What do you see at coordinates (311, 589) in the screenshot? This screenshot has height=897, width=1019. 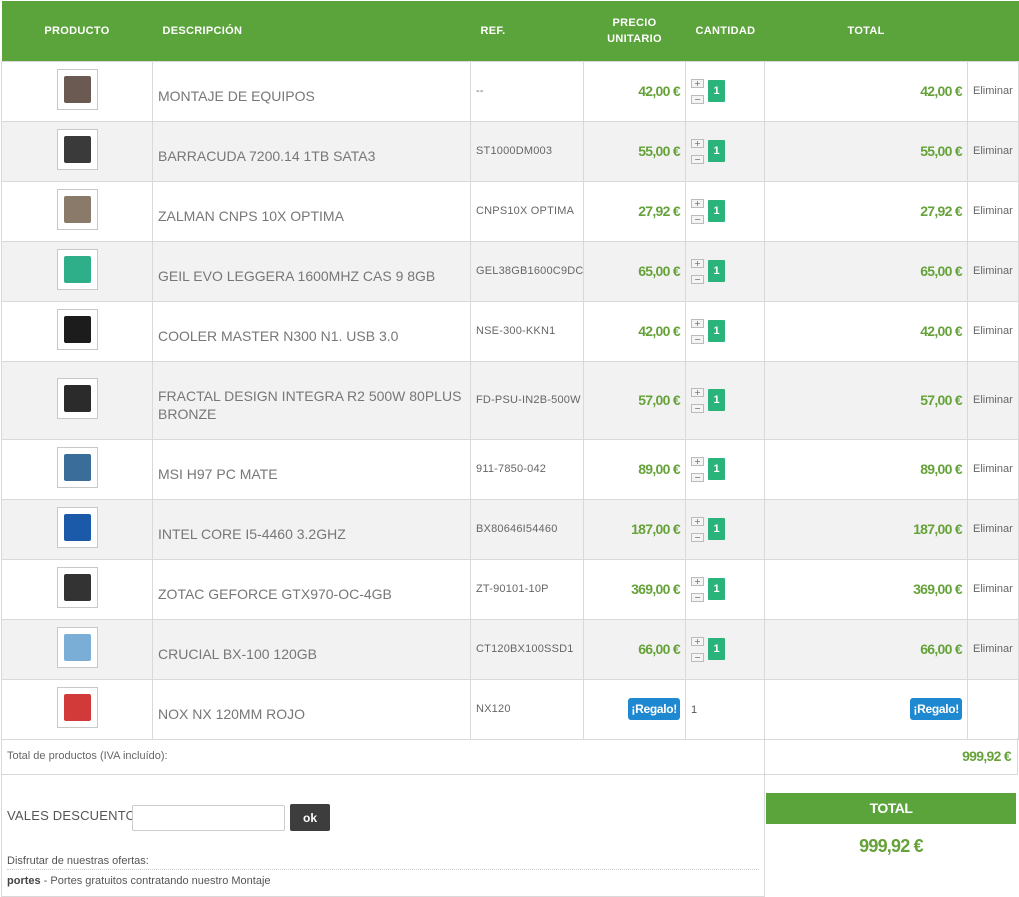 I see `product-description: ZOTAC GEFORCE GTX970-OC-4GB` at bounding box center [311, 589].